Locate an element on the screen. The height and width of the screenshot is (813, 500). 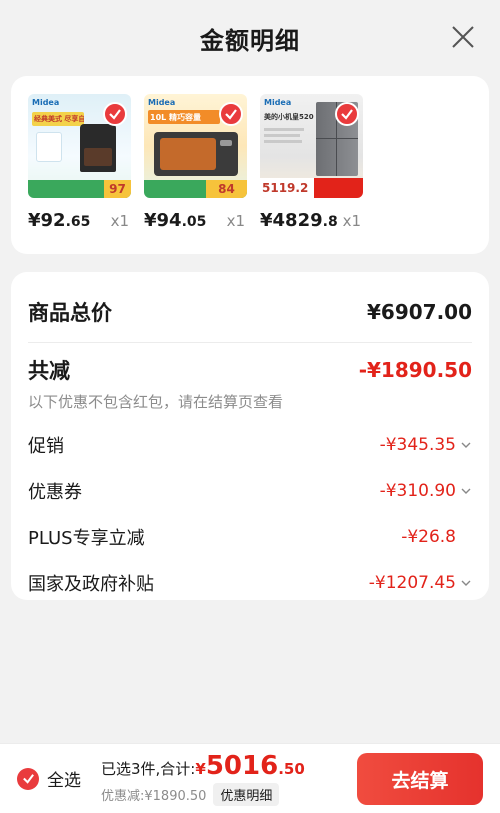
total-value: ¥6907.00 is located at coordinates (419, 312).